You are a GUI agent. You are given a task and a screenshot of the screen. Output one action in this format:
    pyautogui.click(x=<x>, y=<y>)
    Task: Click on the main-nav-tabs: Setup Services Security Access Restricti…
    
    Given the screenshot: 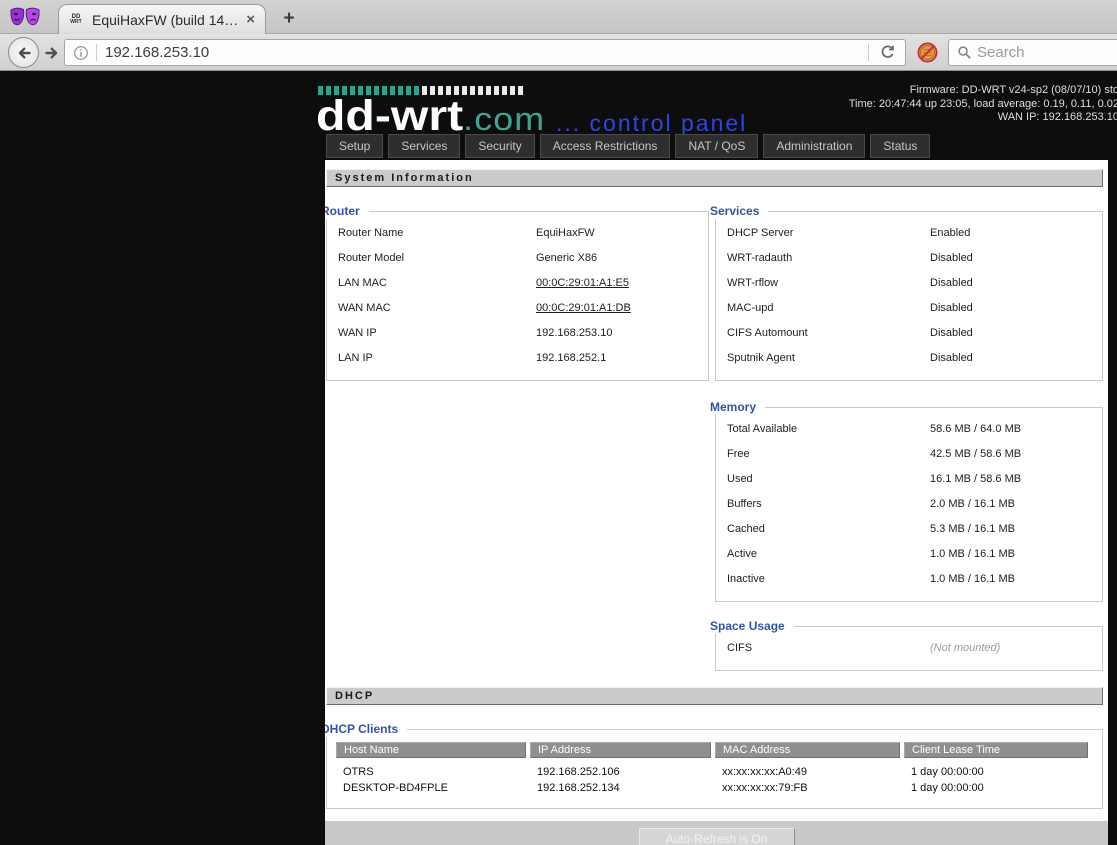 What is the action you would take?
    pyautogui.click(x=628, y=146)
    